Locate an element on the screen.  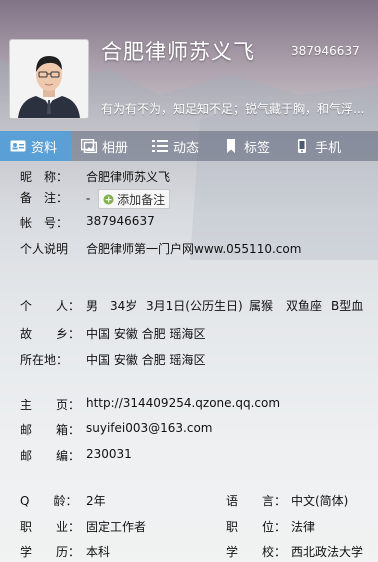
add-remark-button: 添加备注 is located at coordinates (134, 199).